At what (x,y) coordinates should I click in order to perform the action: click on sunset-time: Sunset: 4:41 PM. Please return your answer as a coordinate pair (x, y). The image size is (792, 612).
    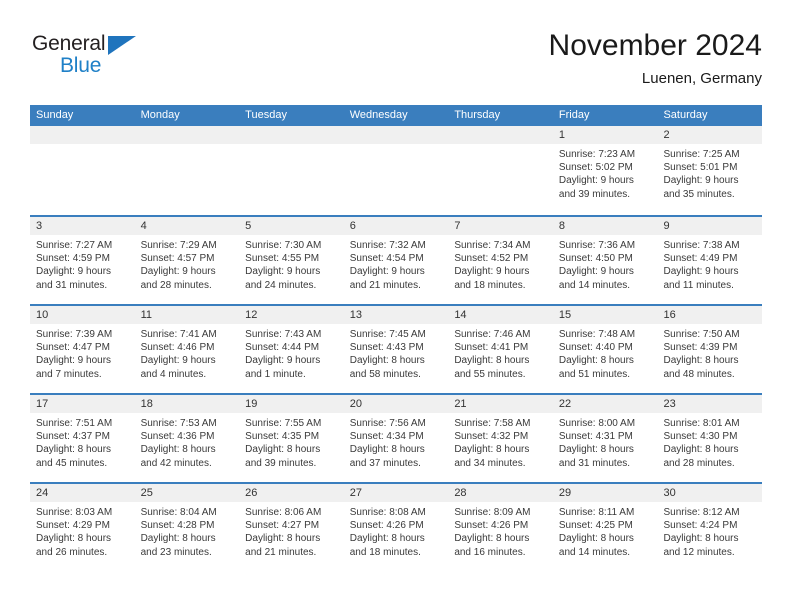
    Looking at the image, I should click on (491, 348).